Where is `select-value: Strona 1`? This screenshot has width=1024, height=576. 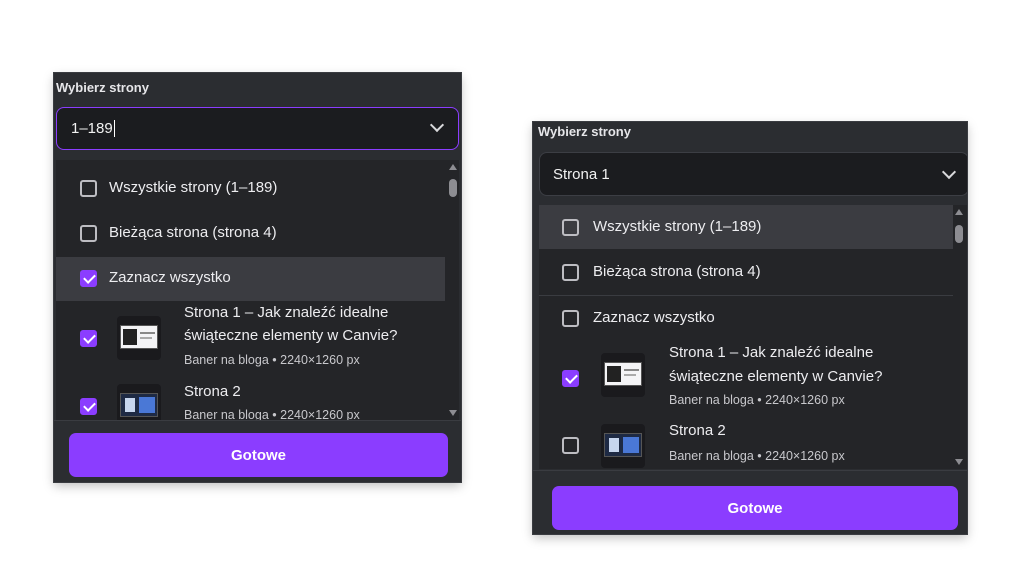 select-value: Strona 1 is located at coordinates (581, 174).